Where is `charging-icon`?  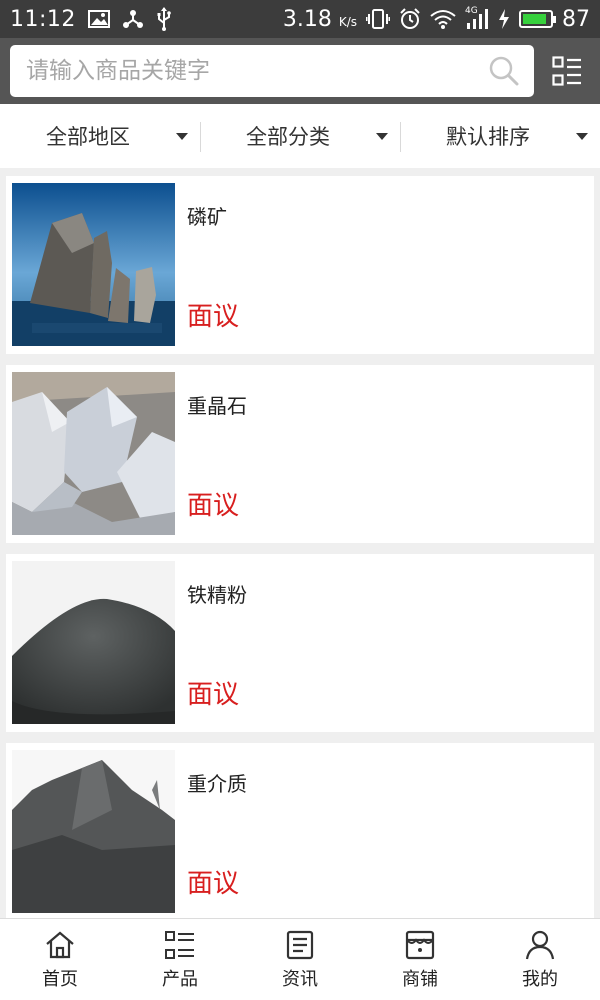 charging-icon is located at coordinates (504, 19).